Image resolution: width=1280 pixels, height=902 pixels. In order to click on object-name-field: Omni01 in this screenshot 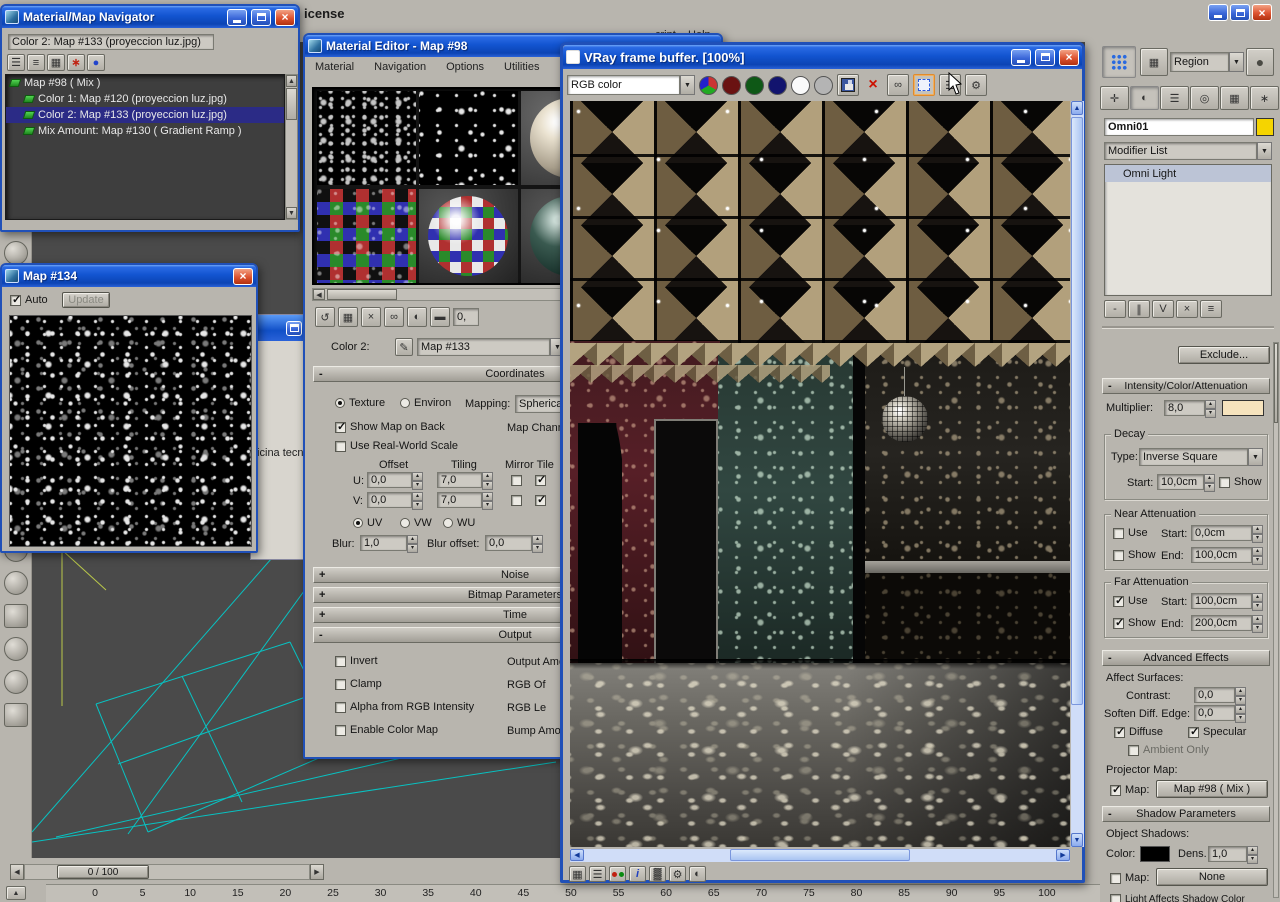, I will do `click(1179, 127)`.